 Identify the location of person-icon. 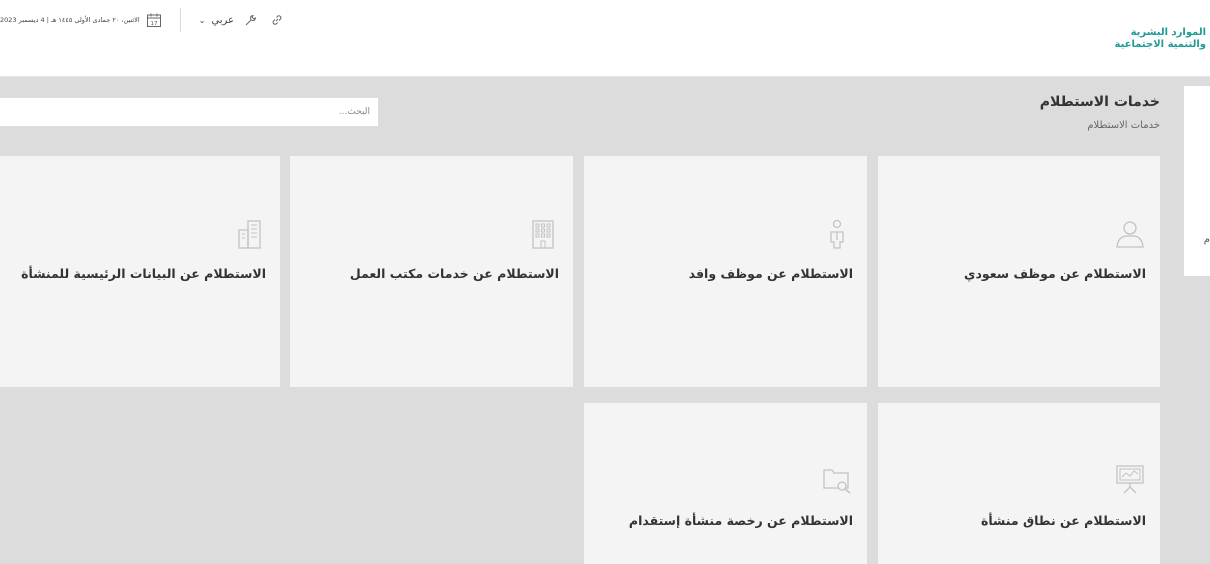
(1130, 234).